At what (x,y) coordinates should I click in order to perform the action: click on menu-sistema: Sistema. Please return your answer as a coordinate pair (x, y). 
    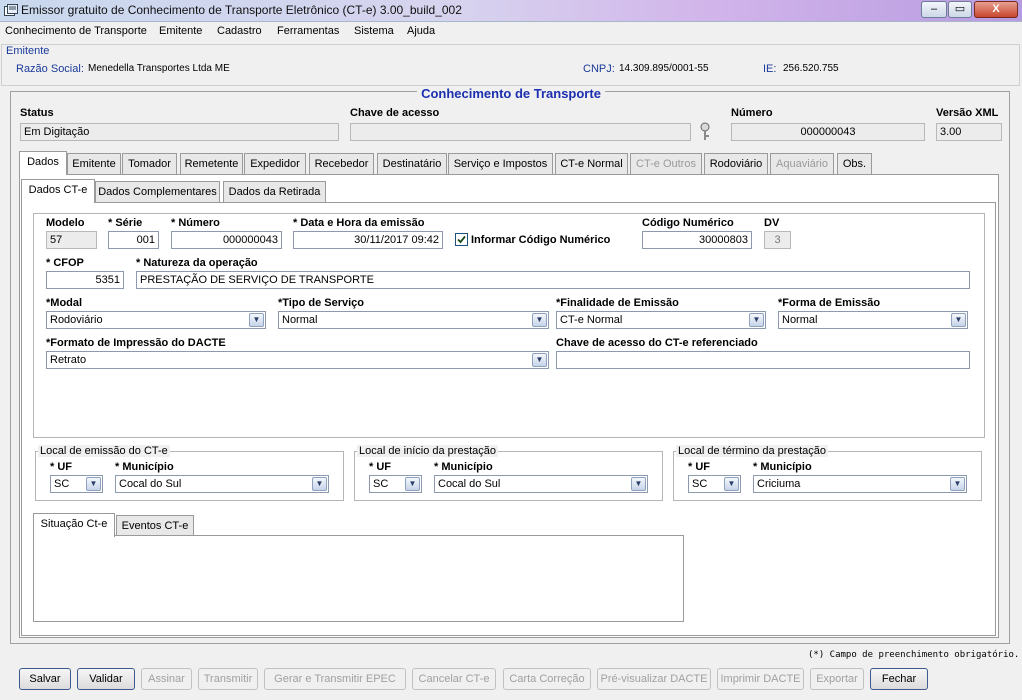
    Looking at the image, I should click on (374, 31).